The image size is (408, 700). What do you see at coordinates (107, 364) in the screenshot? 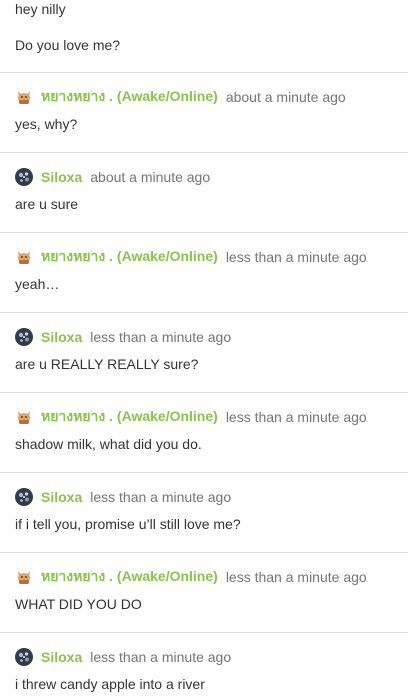
I see `message-text: are u REALLY REALLY sure?` at bounding box center [107, 364].